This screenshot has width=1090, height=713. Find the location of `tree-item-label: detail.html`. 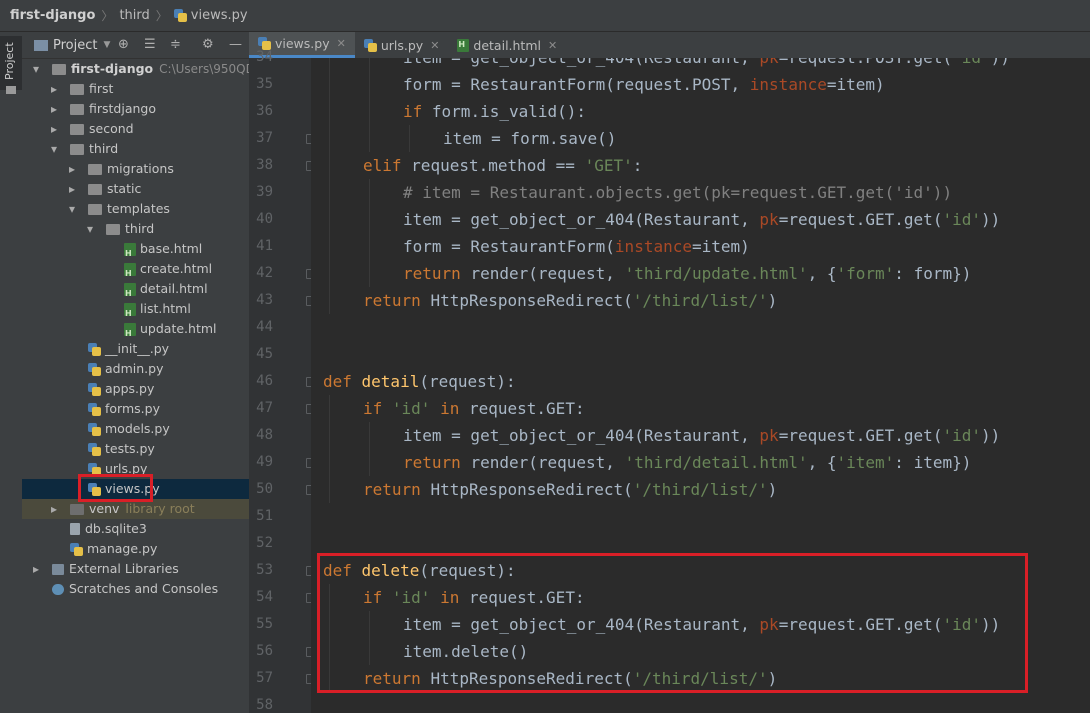

tree-item-label: detail.html is located at coordinates (174, 288).